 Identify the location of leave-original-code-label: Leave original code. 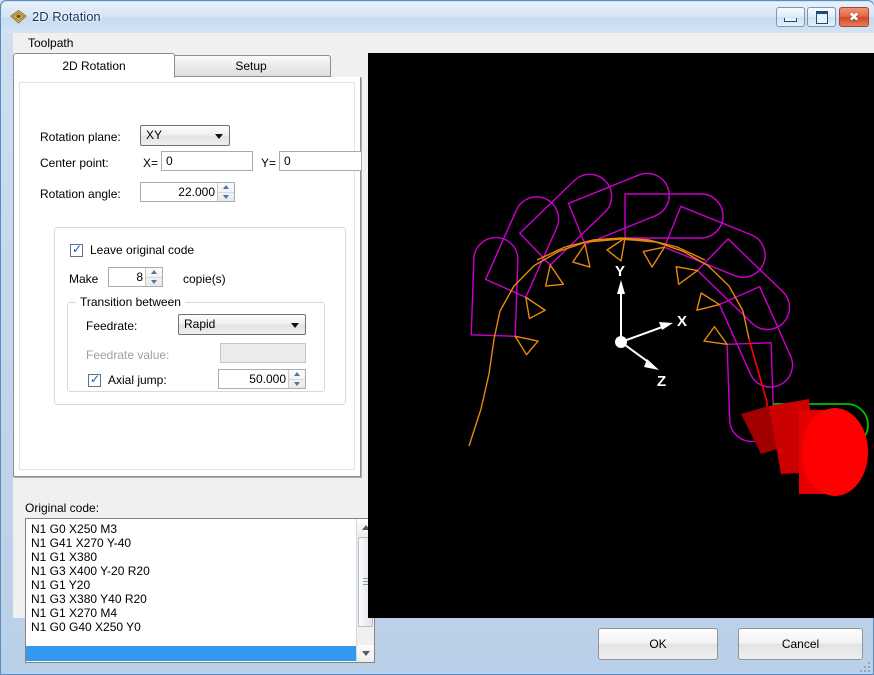
(142, 250).